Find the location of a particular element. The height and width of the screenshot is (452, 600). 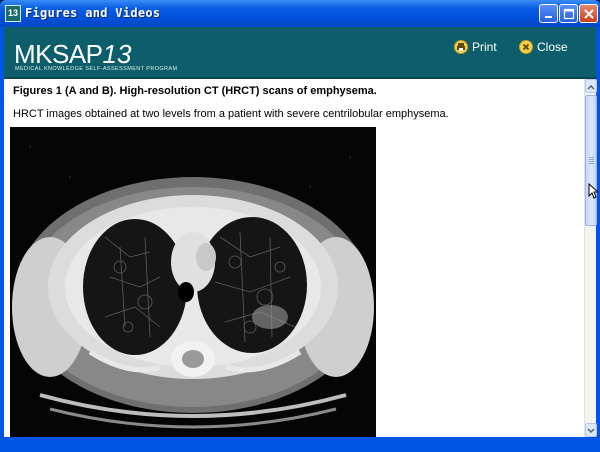

title-bar: 13 Figures and Videos is located at coordinates (300, 13).